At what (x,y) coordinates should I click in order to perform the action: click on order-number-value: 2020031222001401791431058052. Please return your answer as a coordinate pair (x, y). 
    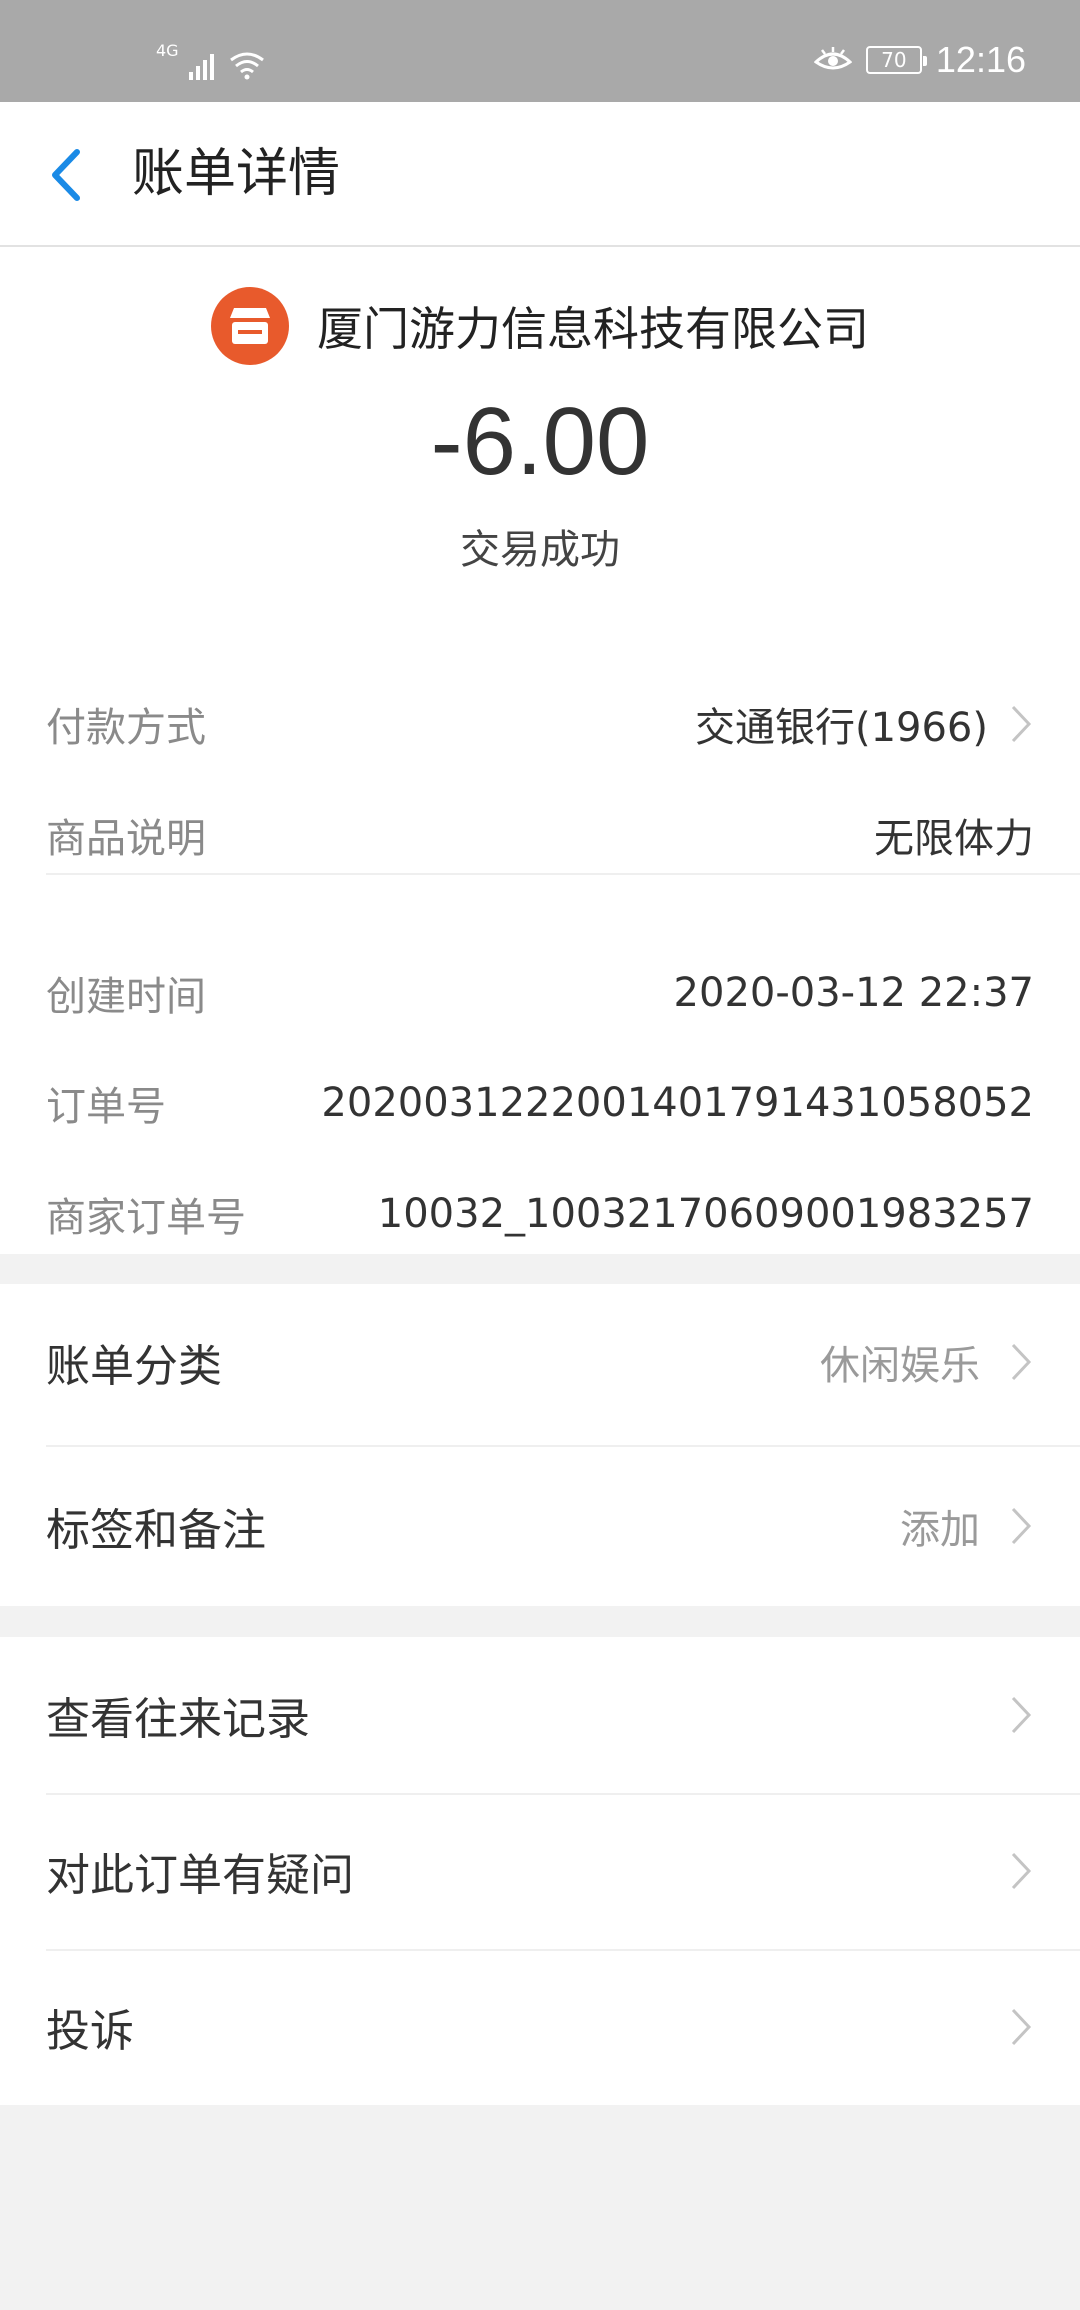
    Looking at the image, I should click on (677, 1103).